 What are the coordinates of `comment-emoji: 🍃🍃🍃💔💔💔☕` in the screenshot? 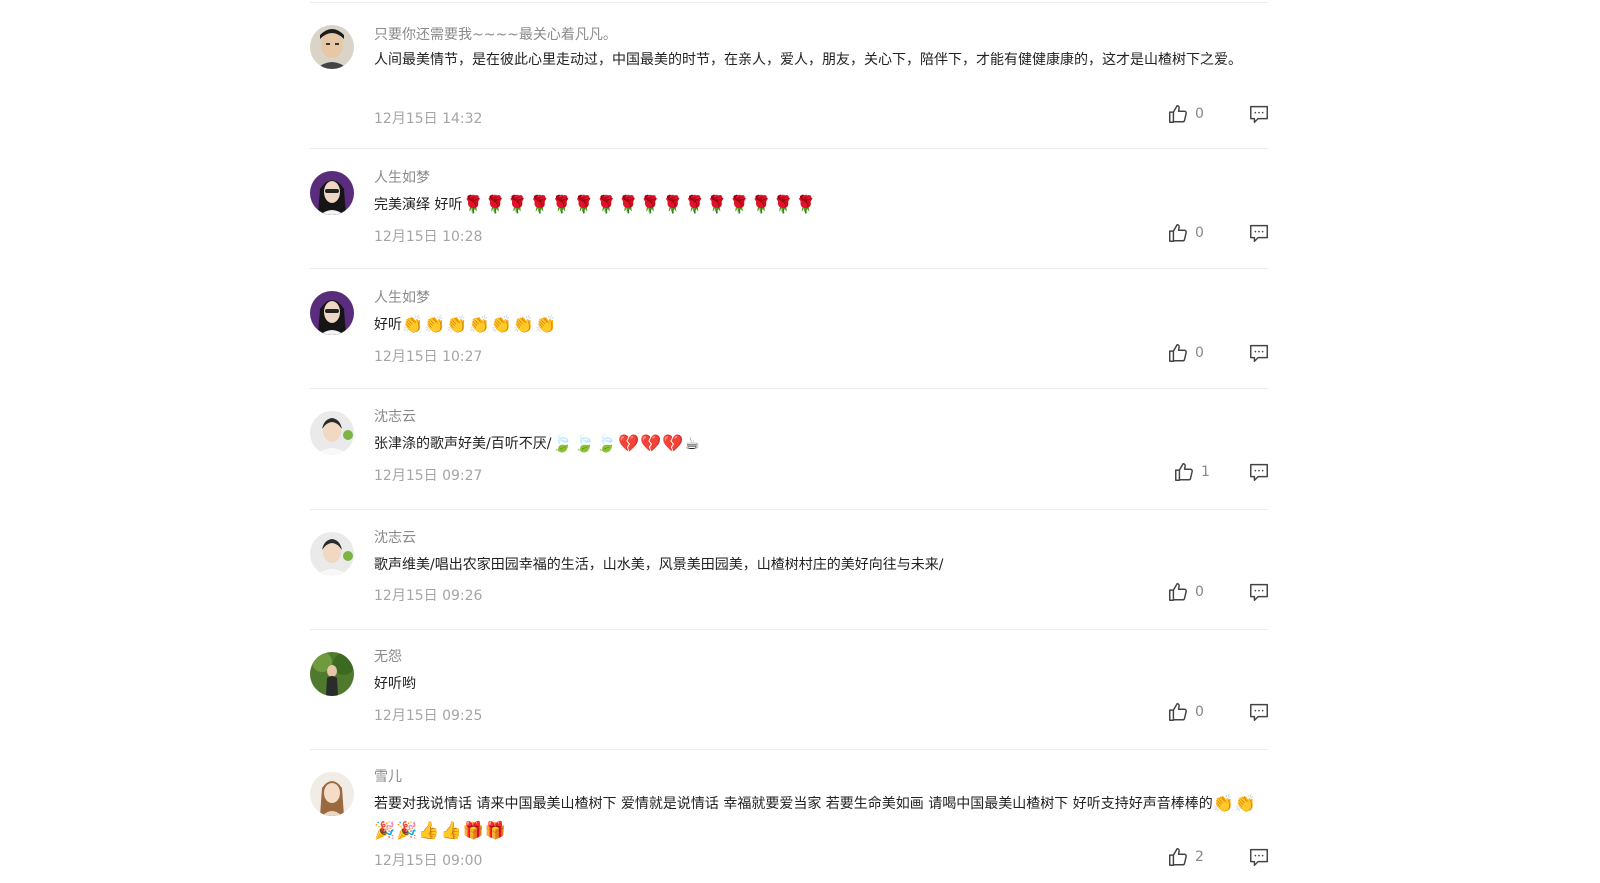 It's located at (626, 444).